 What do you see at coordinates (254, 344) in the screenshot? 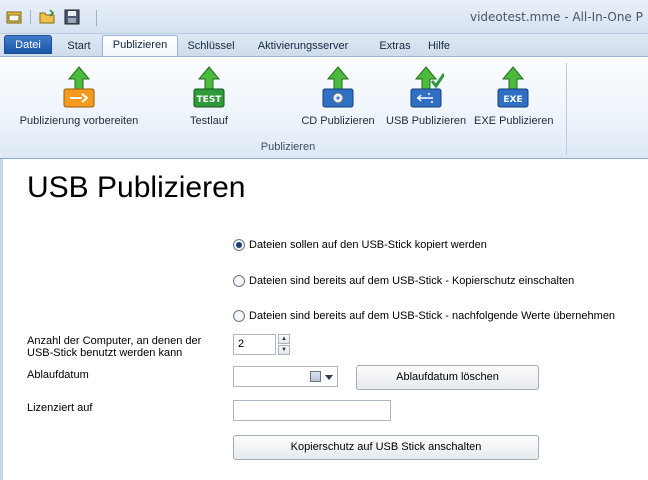
I see `computers-input: 2` at bounding box center [254, 344].